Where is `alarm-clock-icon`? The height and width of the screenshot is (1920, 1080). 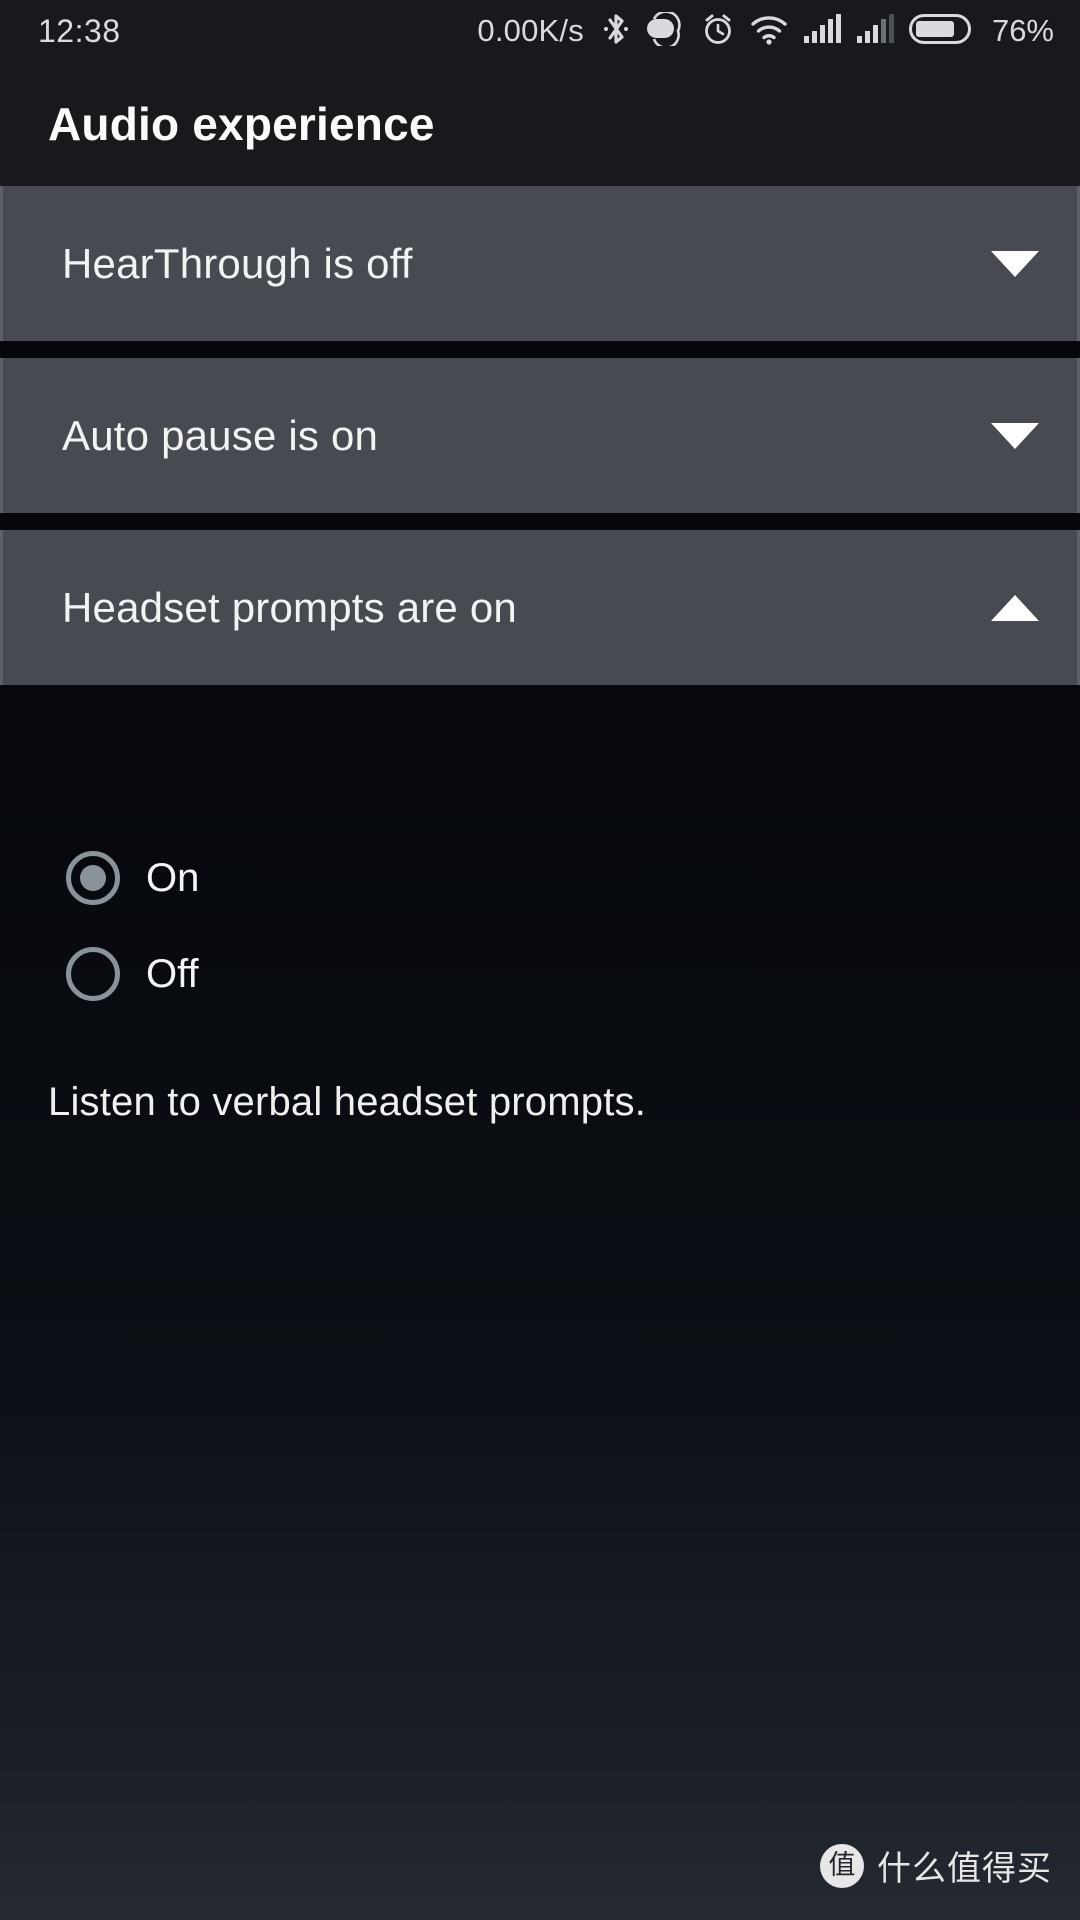
alarm-clock-icon is located at coordinates (718, 31).